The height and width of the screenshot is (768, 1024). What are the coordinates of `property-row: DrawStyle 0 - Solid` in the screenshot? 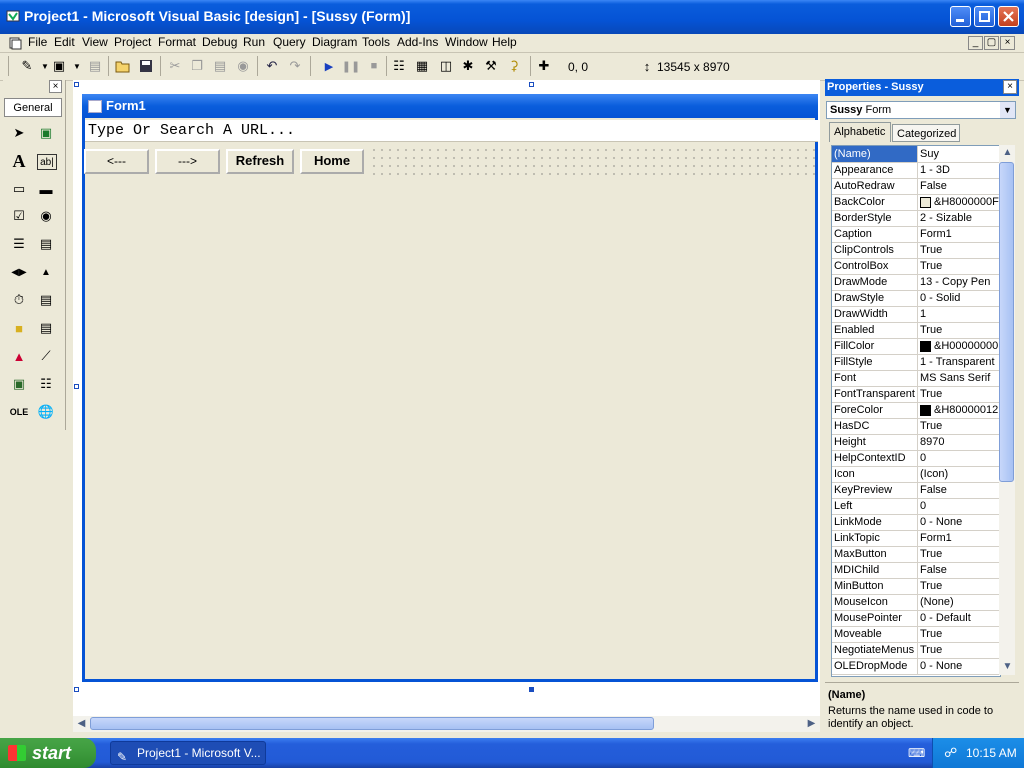 It's located at (915, 298).